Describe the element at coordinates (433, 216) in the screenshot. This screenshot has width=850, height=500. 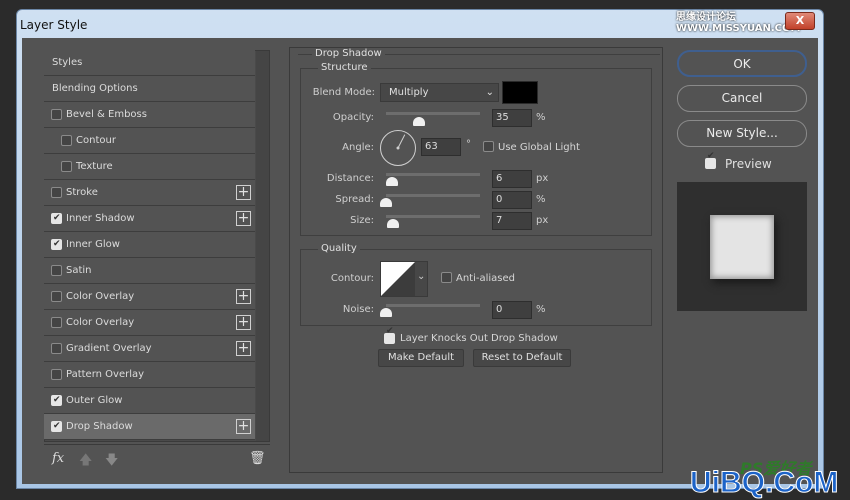
I see `size-slider` at that location.